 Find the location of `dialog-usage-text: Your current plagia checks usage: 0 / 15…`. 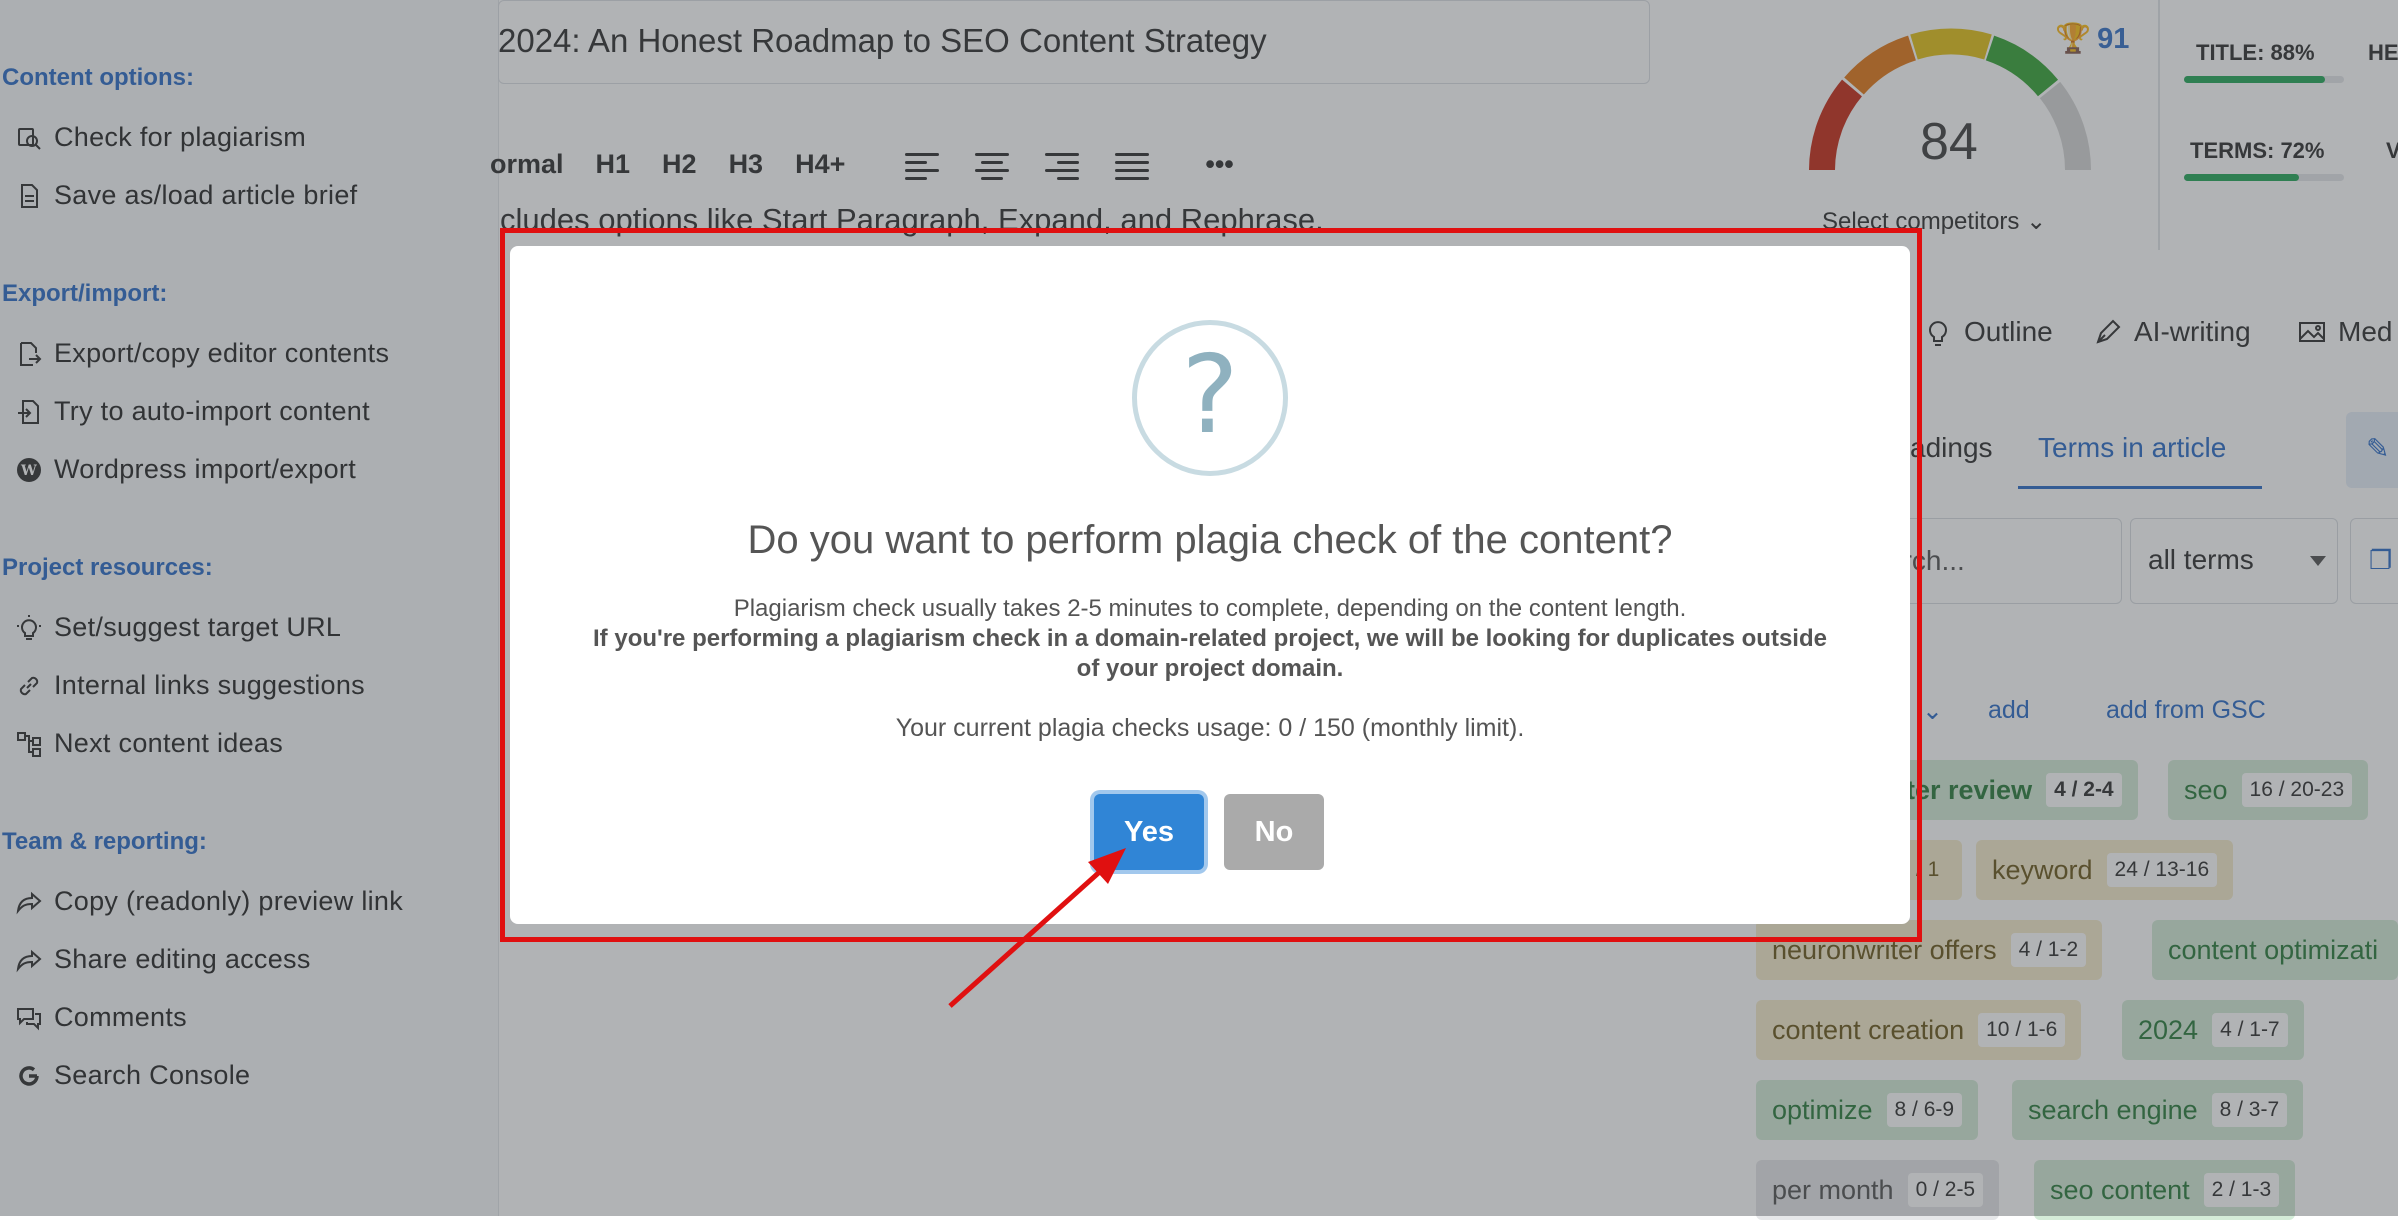

dialog-usage-text: Your current plagia checks usage: 0 / 15… is located at coordinates (1210, 728).